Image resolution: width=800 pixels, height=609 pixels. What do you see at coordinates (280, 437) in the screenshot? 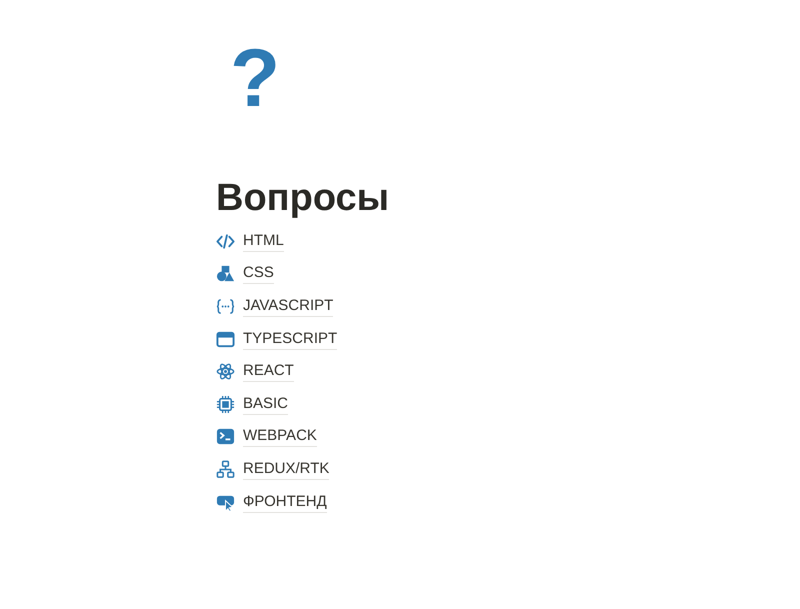
I see `page-link: WEBPACK` at bounding box center [280, 437].